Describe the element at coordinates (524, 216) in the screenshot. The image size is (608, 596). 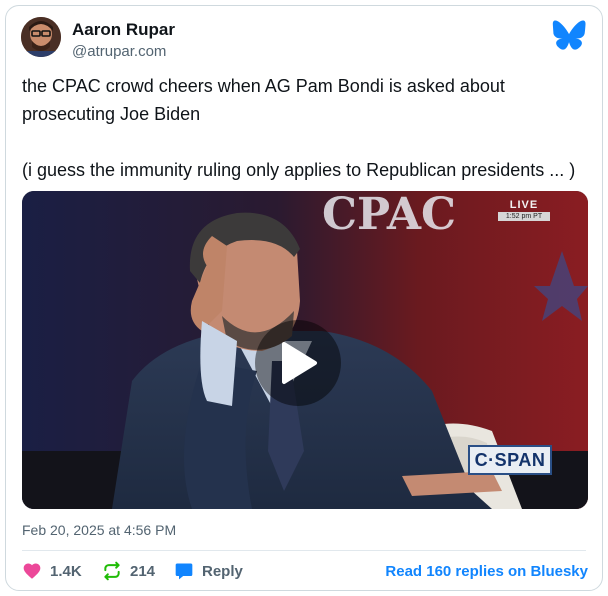
I see `live-time: 1:52 pm PT` at that location.